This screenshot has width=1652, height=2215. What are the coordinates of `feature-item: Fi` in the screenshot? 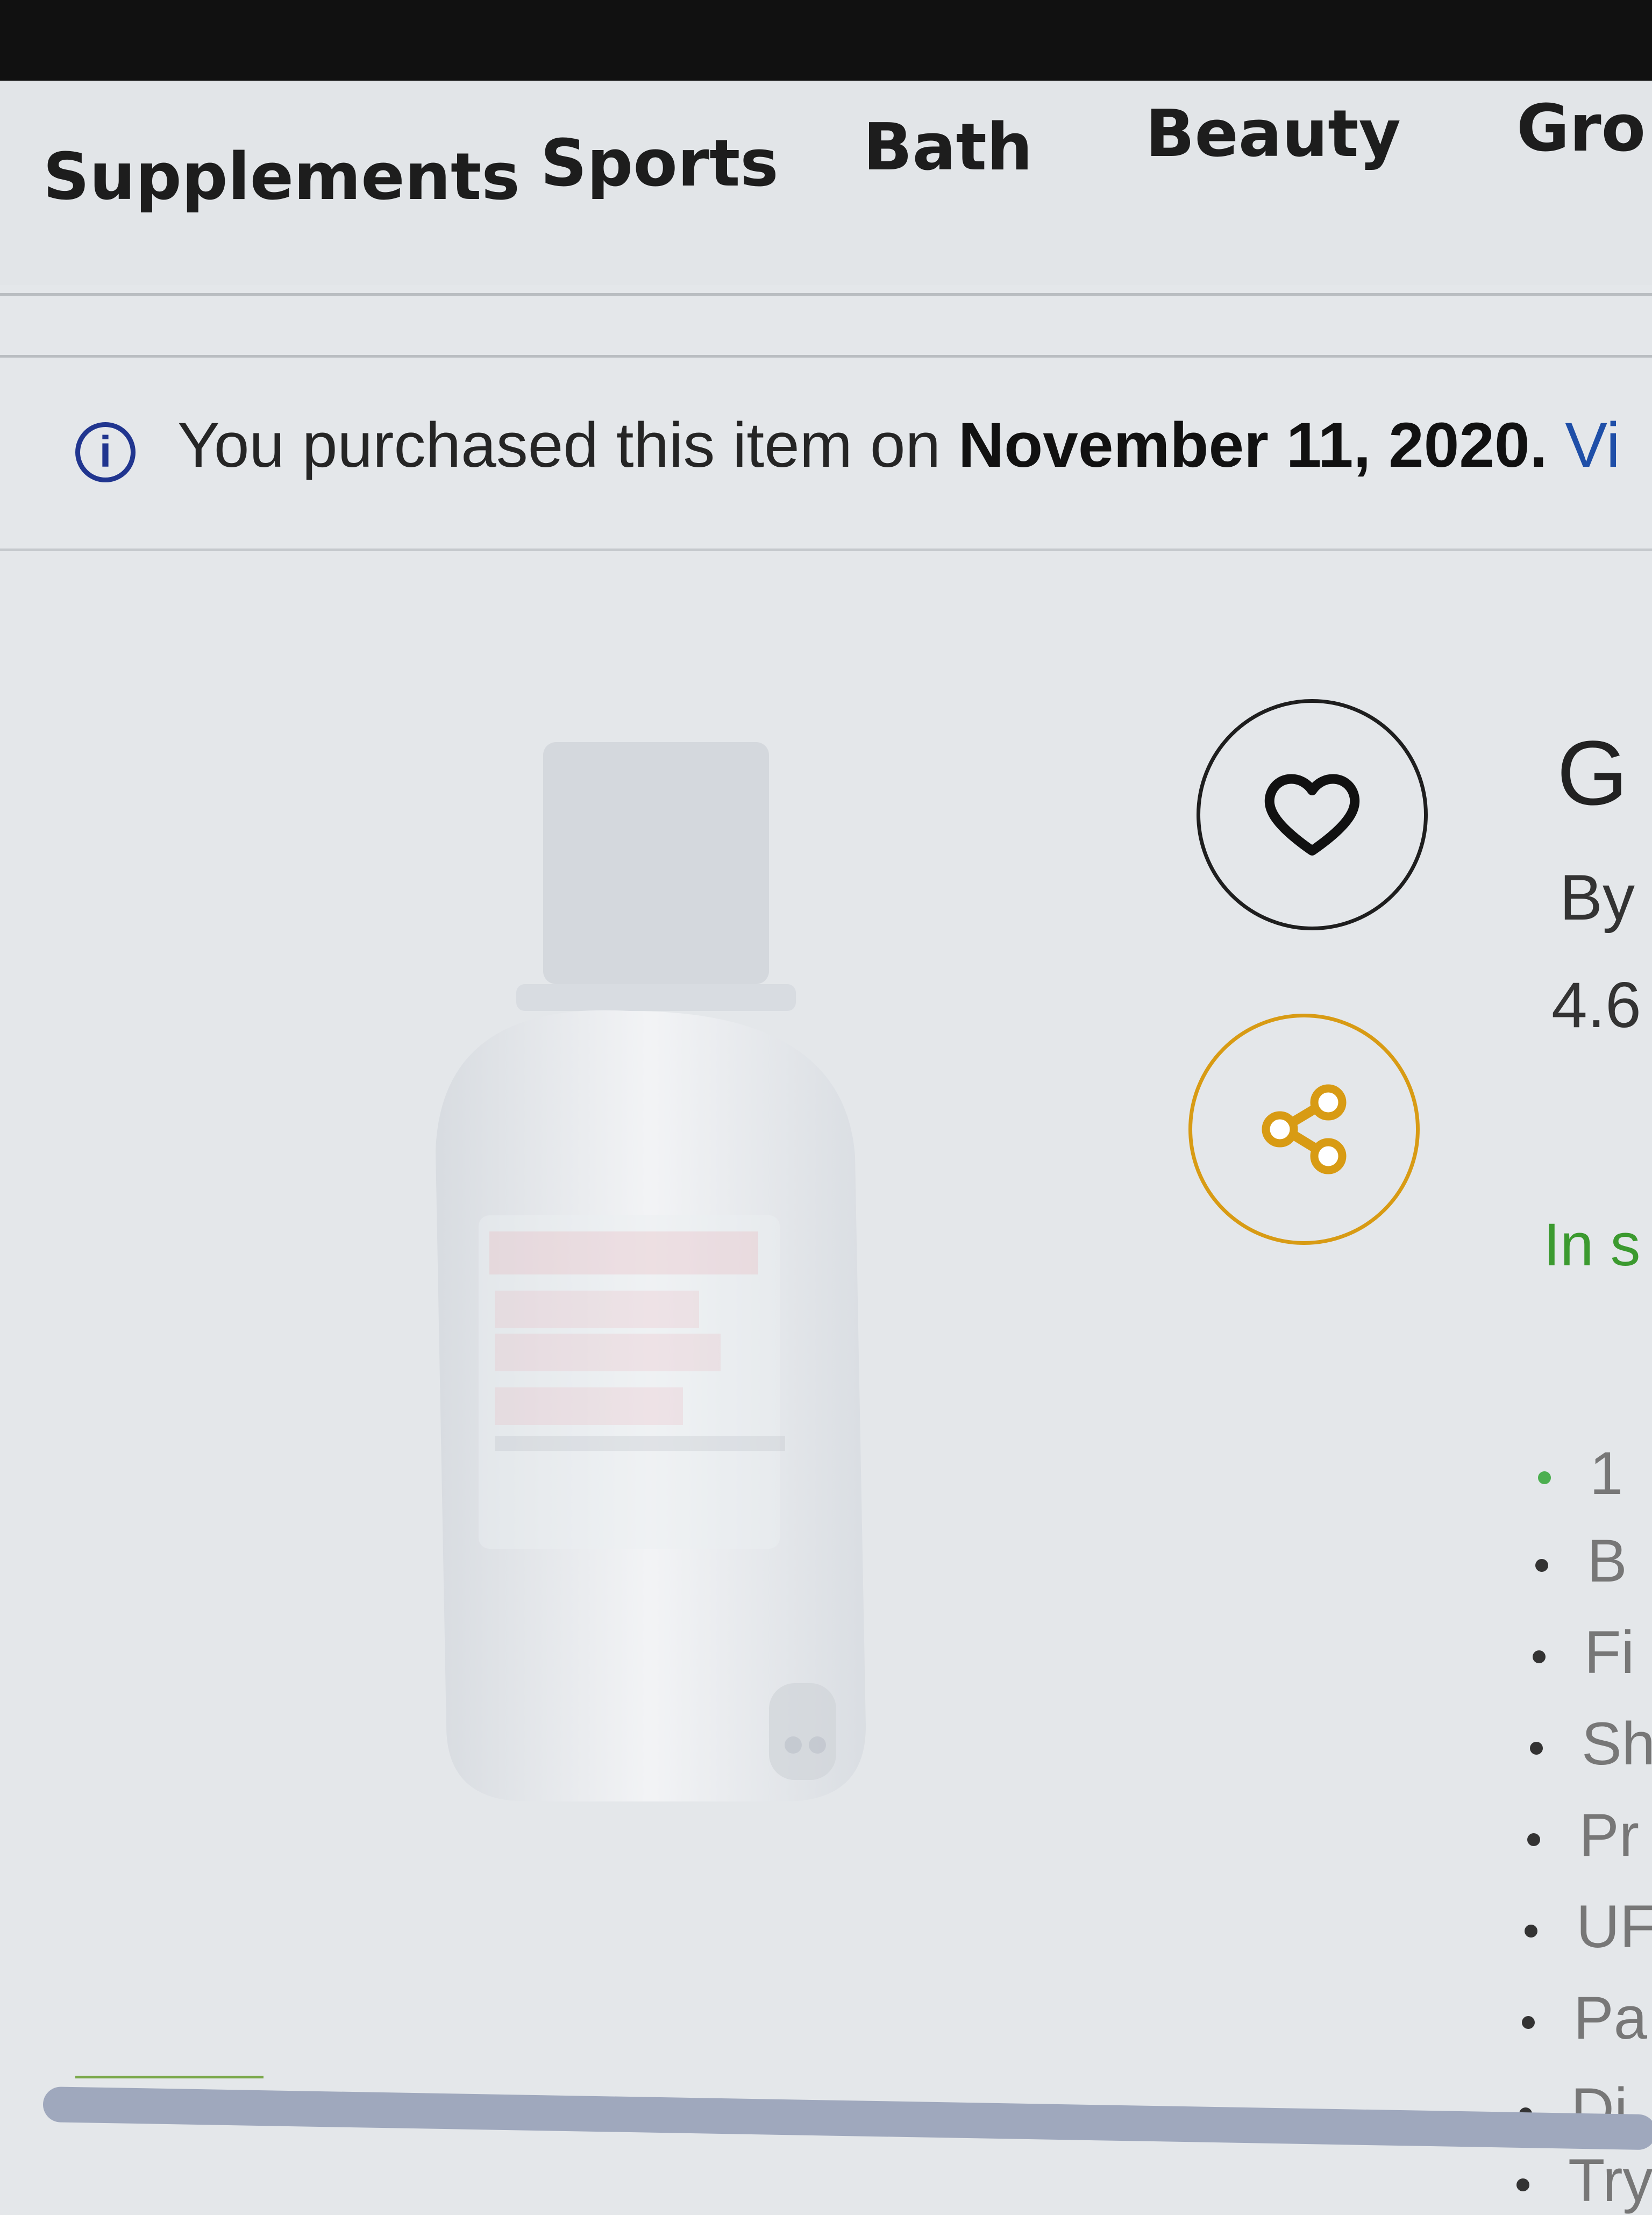 It's located at (1583, 1652).